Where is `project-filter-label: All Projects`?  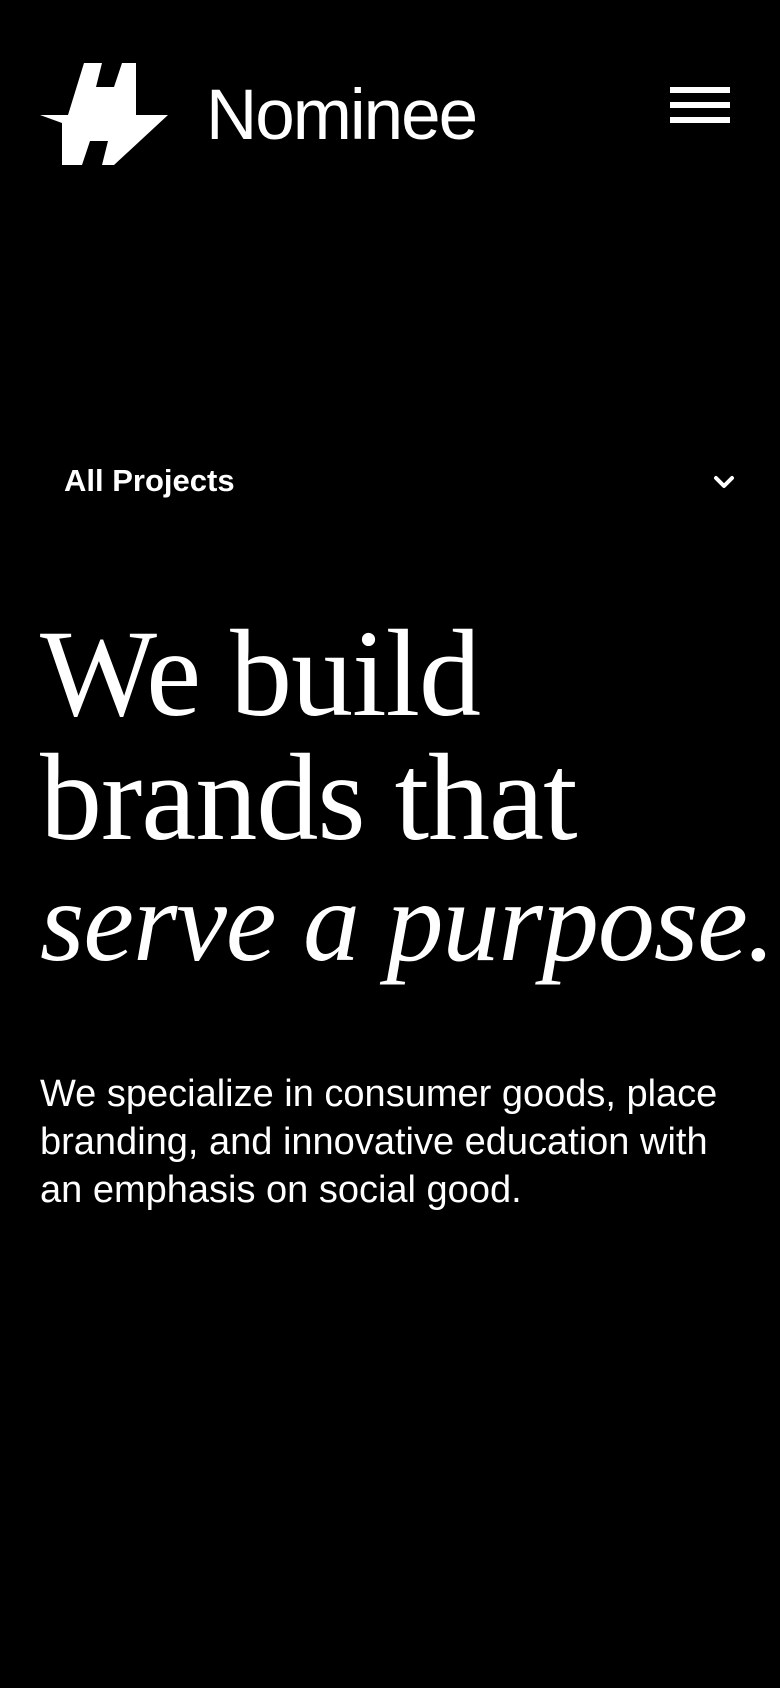 project-filter-label: All Projects is located at coordinates (149, 480).